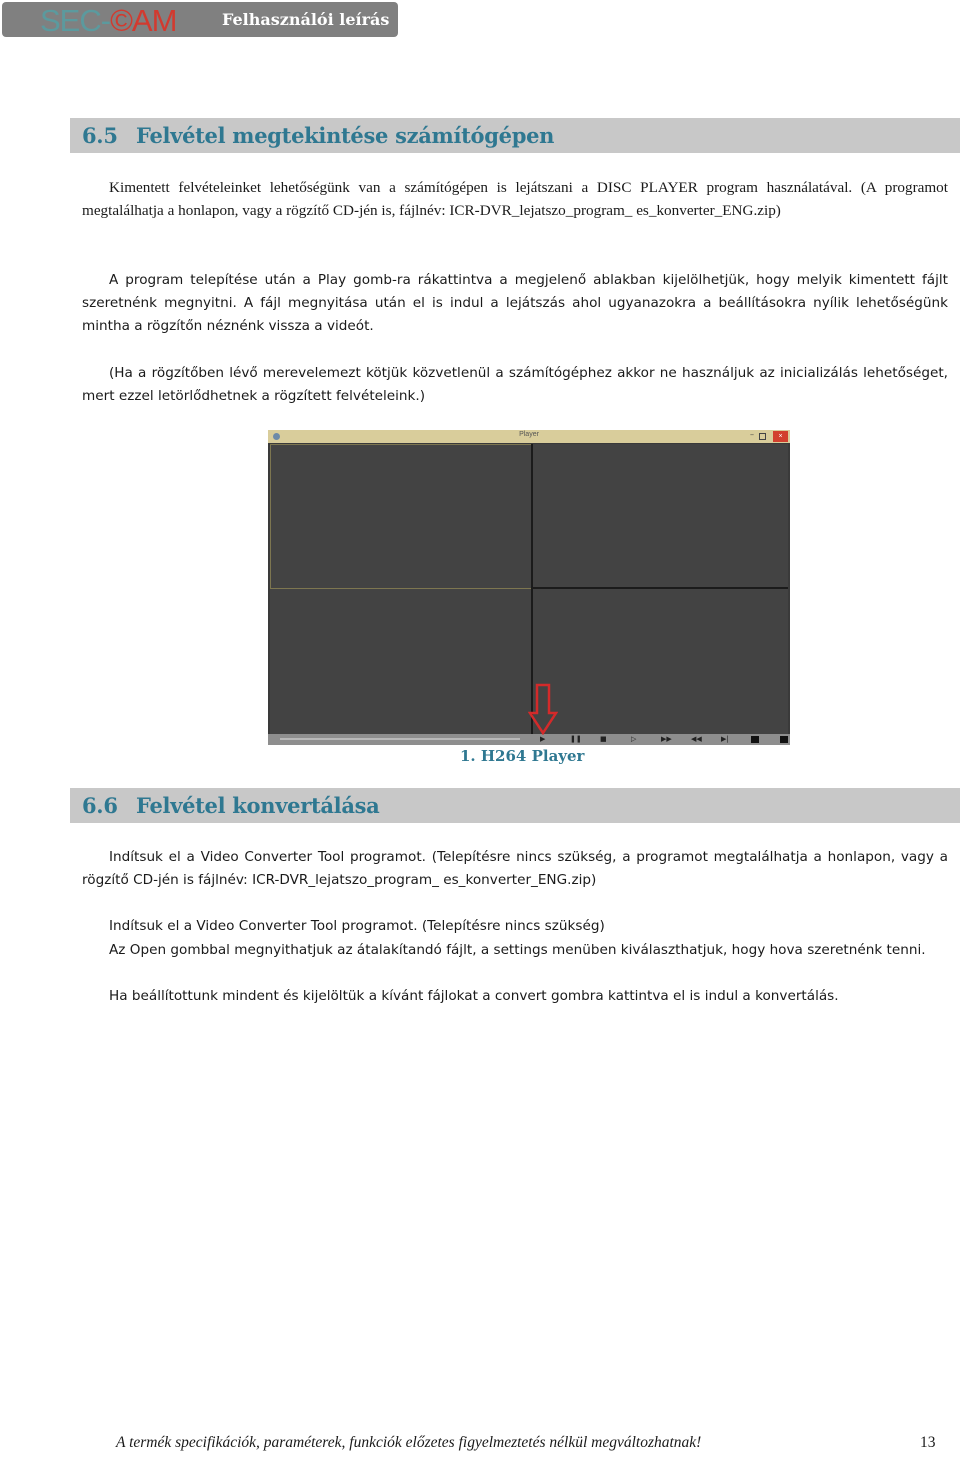 The width and height of the screenshot is (960, 1458). What do you see at coordinates (696, 739) in the screenshot?
I see `rewind-icon: ◀◀` at bounding box center [696, 739].